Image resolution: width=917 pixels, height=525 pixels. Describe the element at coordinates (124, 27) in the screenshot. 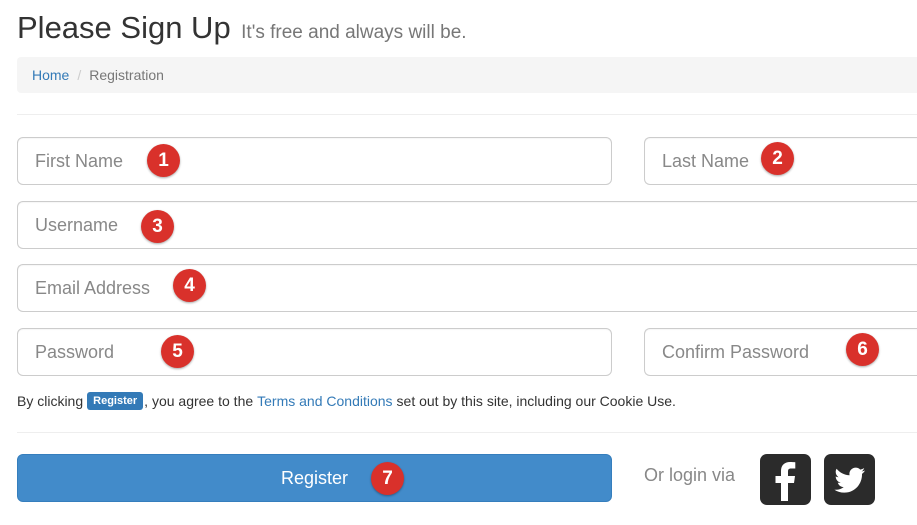

I see `page-title: Please Sign Up` at that location.